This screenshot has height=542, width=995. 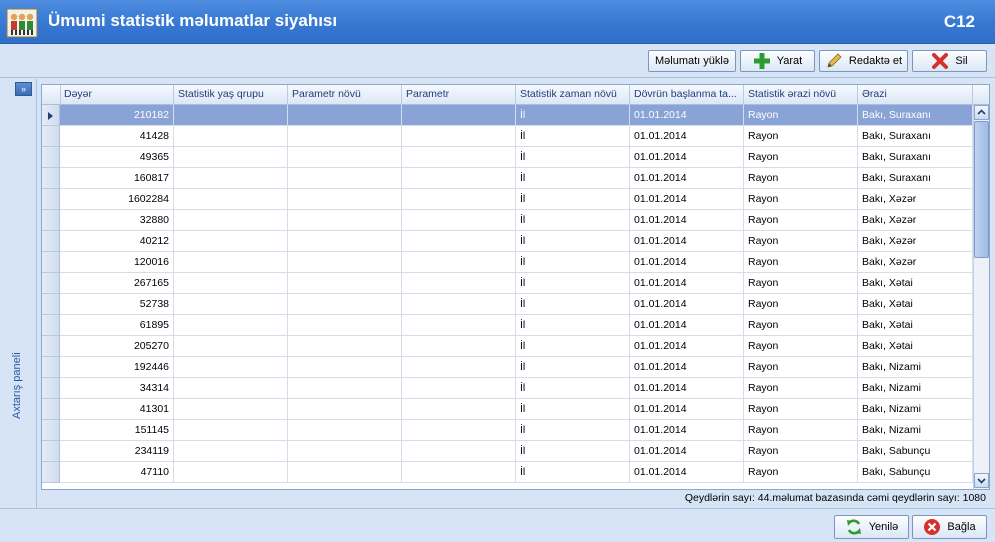 I want to click on table-row: 32880 İl 01.01.2014 Rayon Bakı, Xəzər, so click(x=515, y=220).